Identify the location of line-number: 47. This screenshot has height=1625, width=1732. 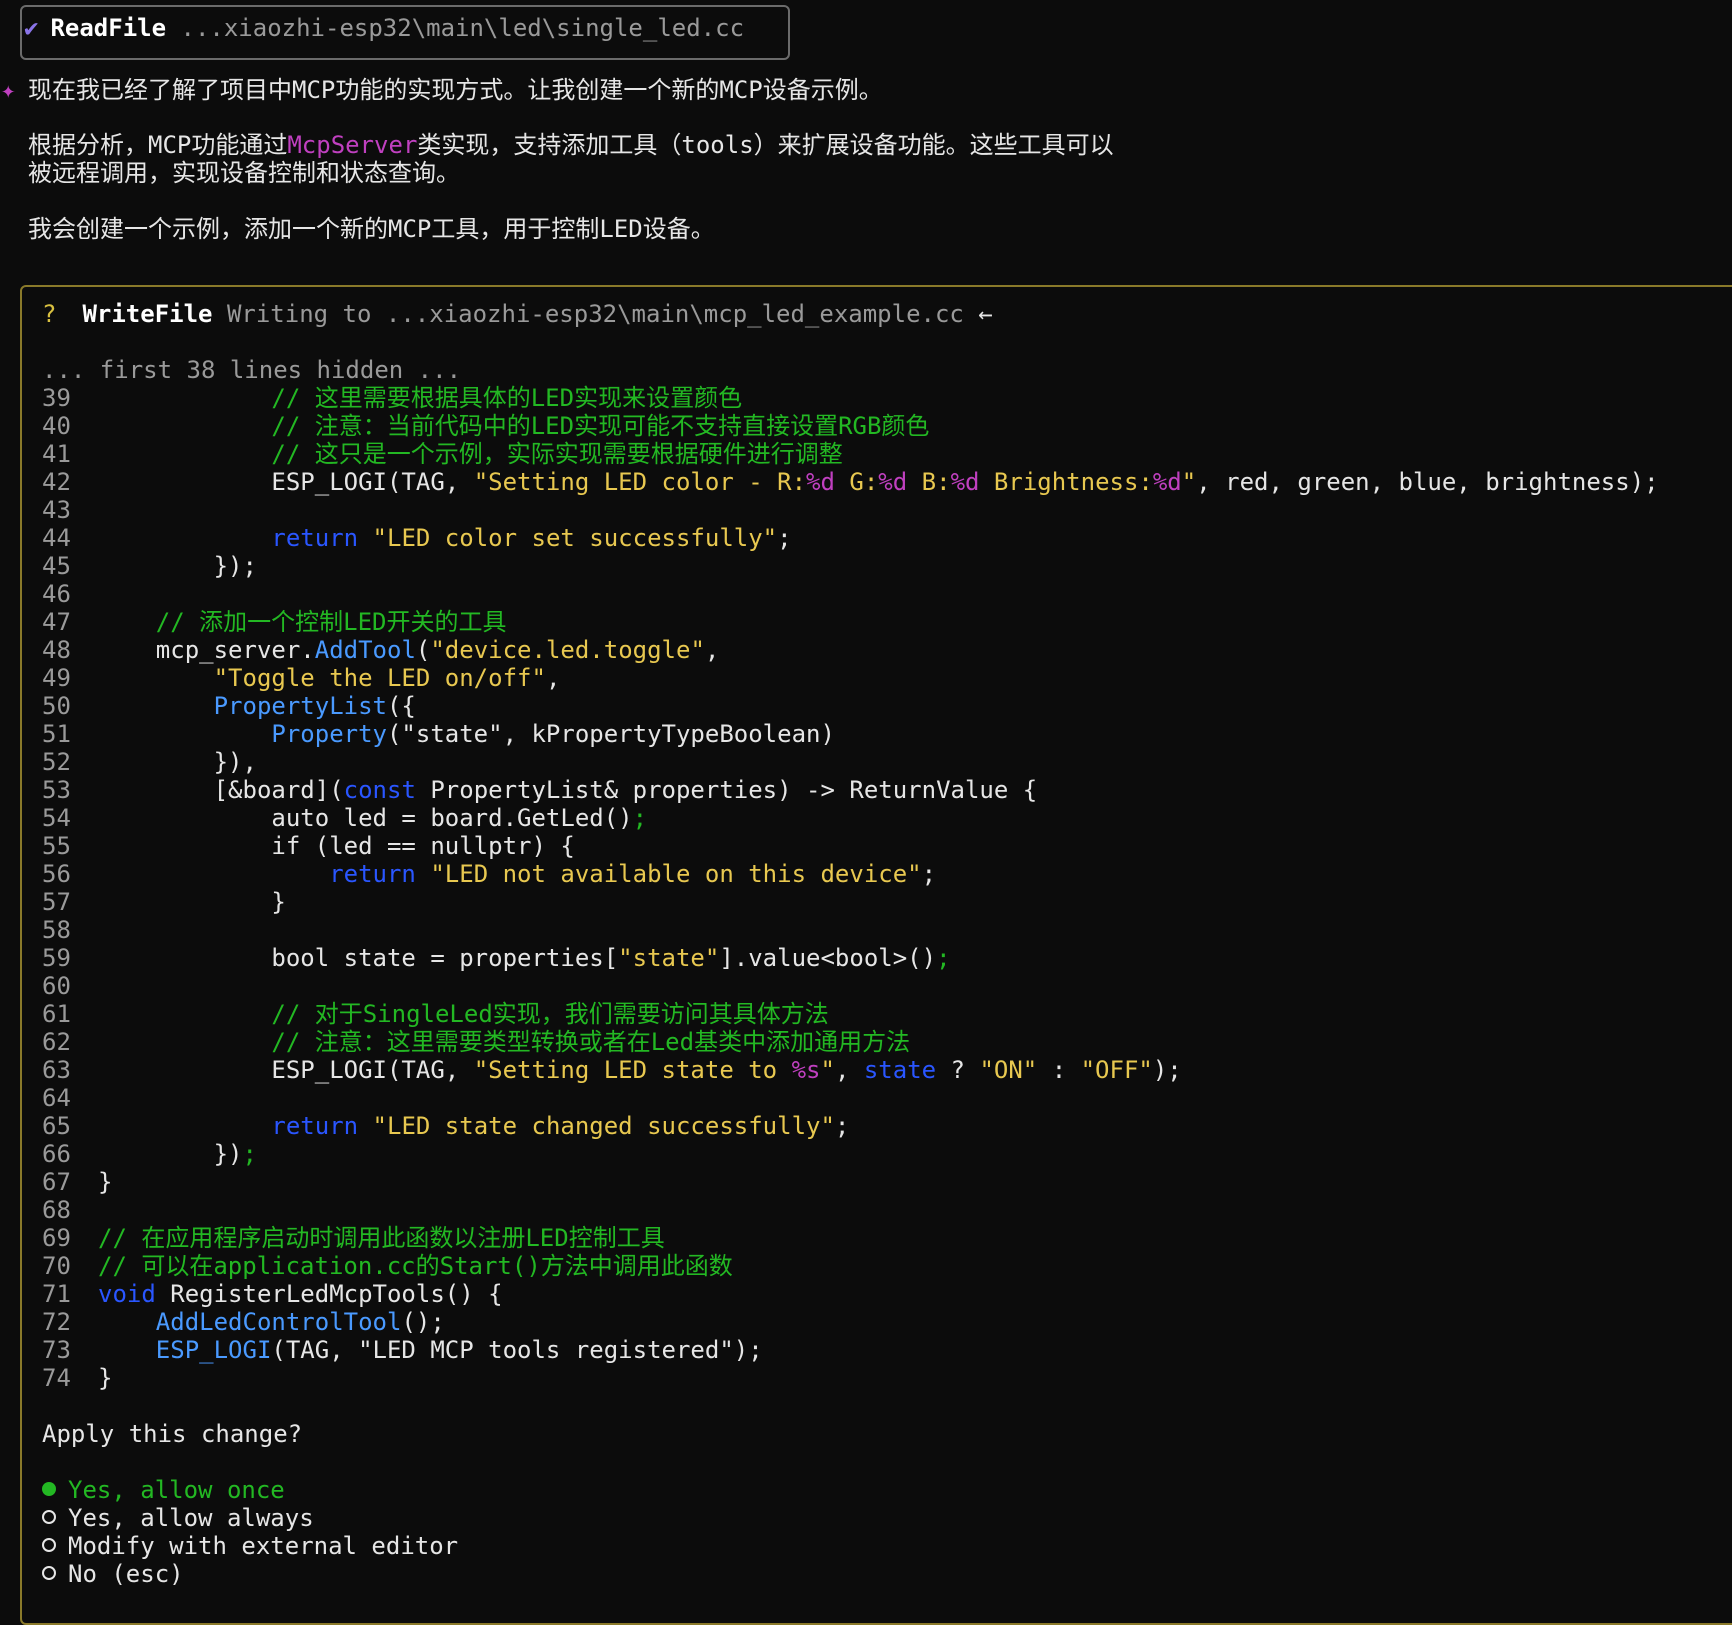
(56, 622).